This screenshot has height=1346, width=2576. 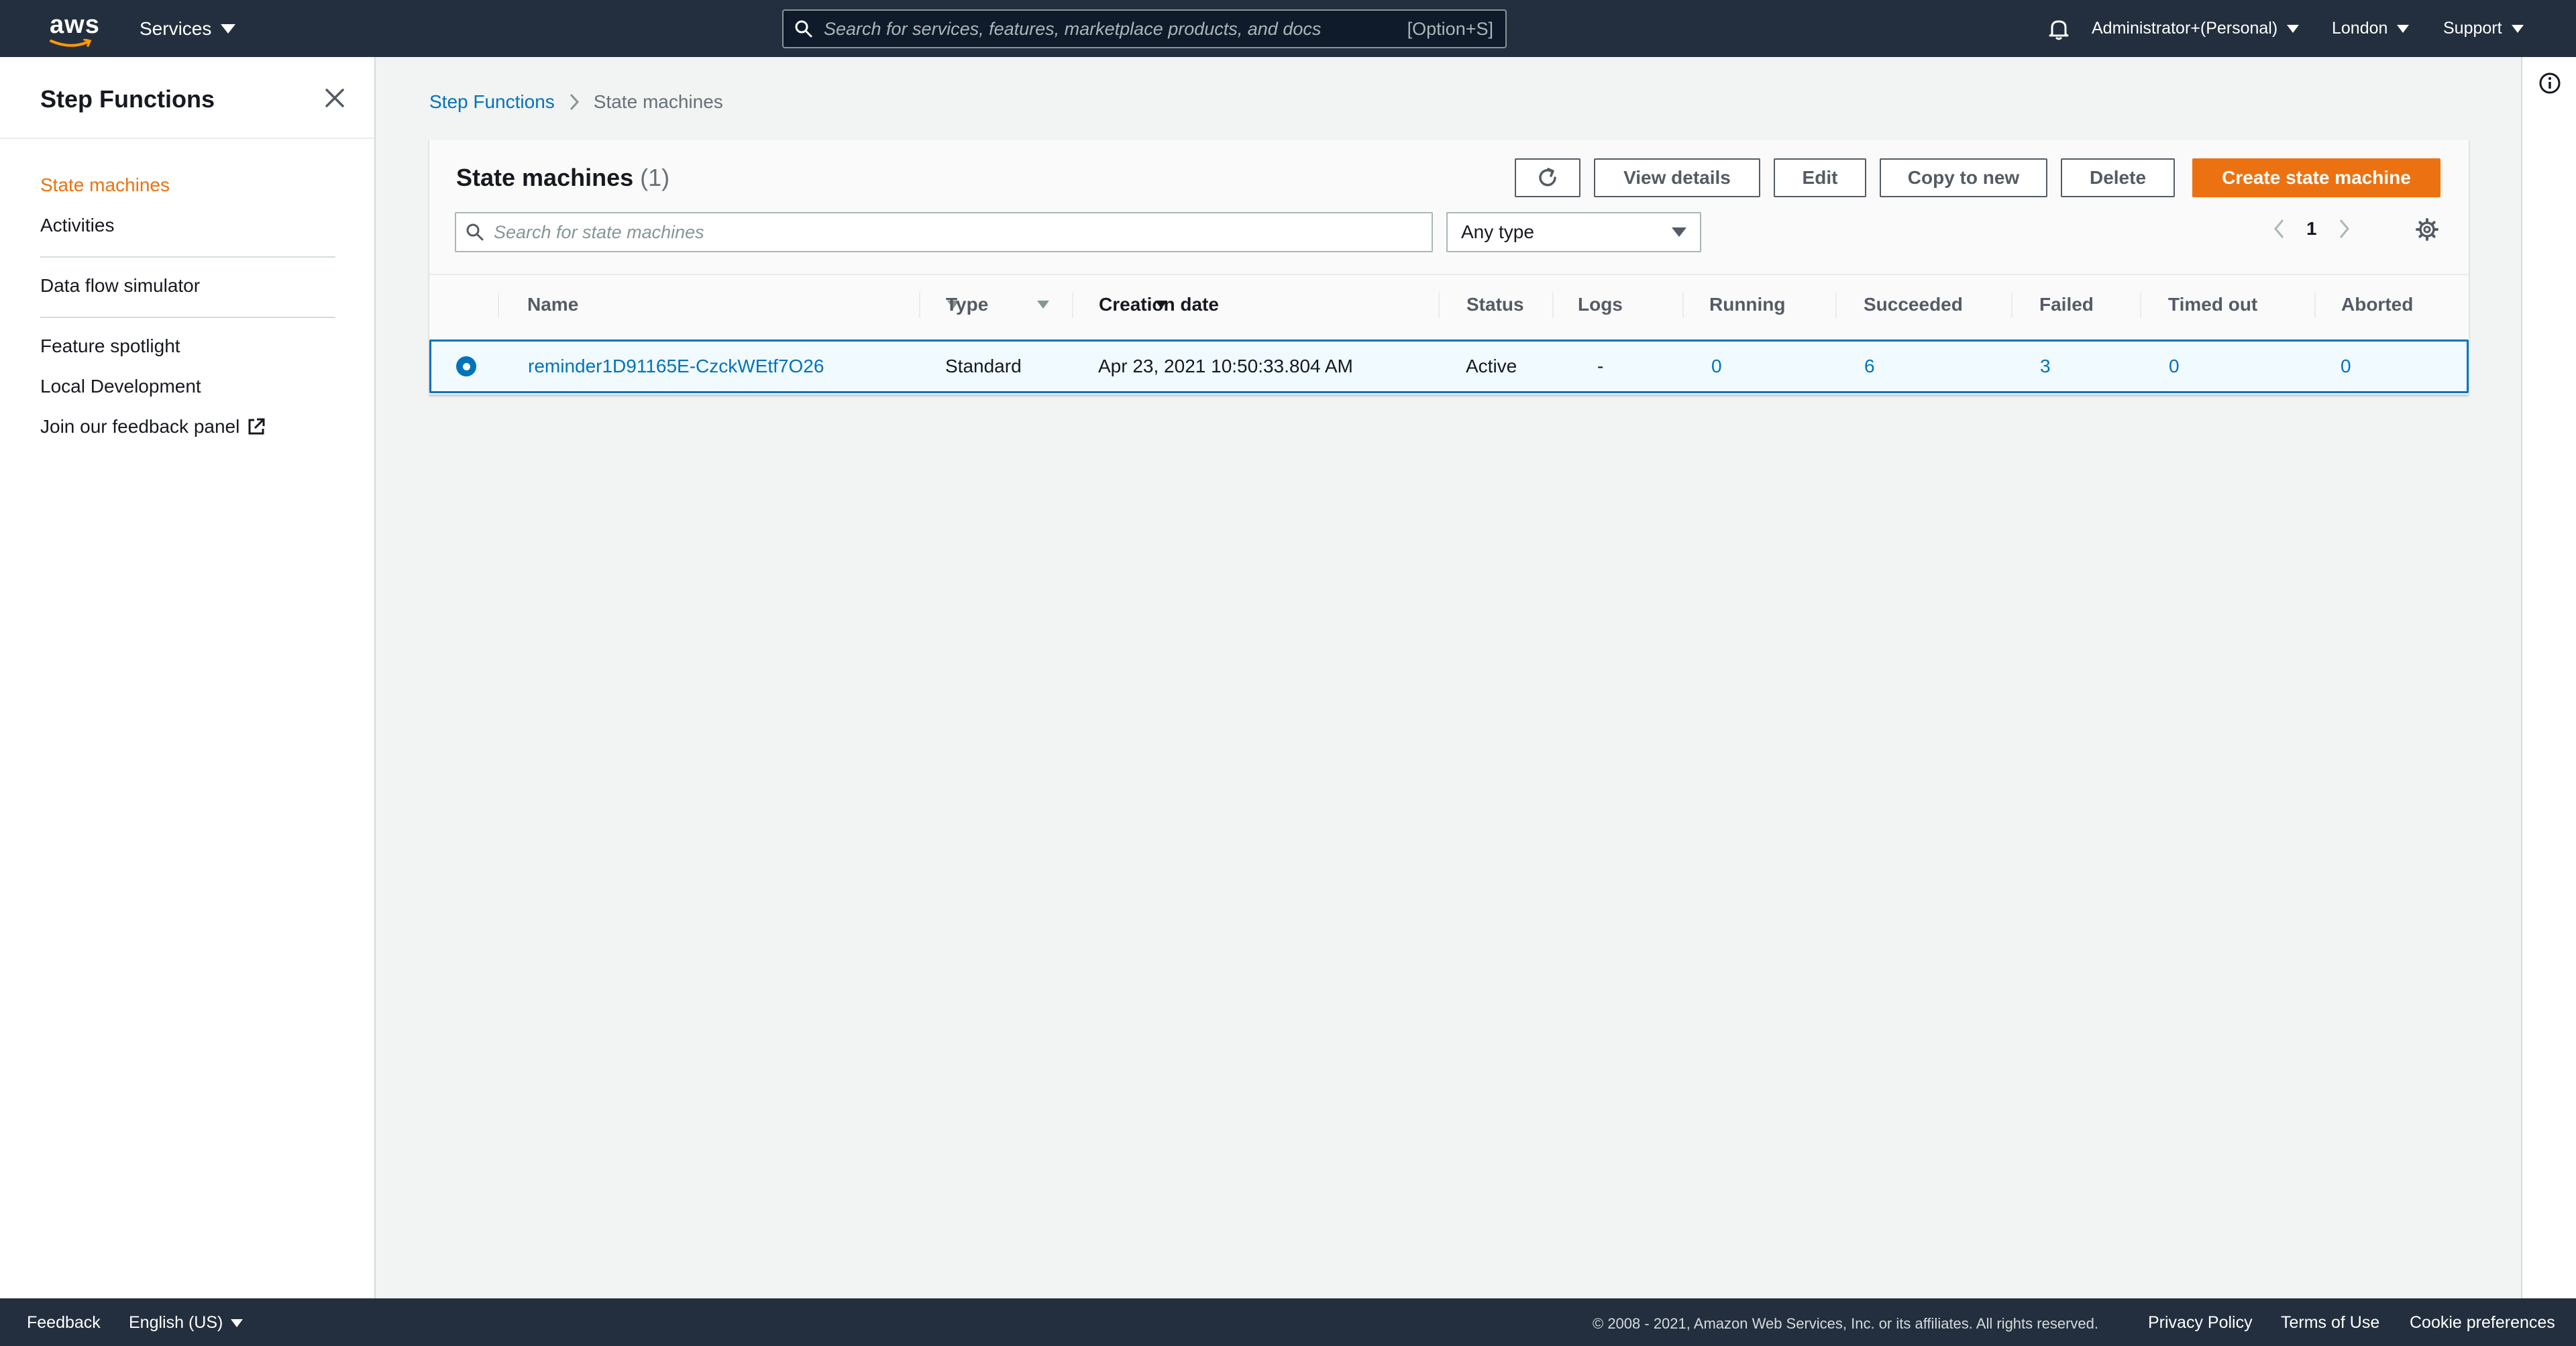 I want to click on type-filter-value: Any type, so click(x=1497, y=232).